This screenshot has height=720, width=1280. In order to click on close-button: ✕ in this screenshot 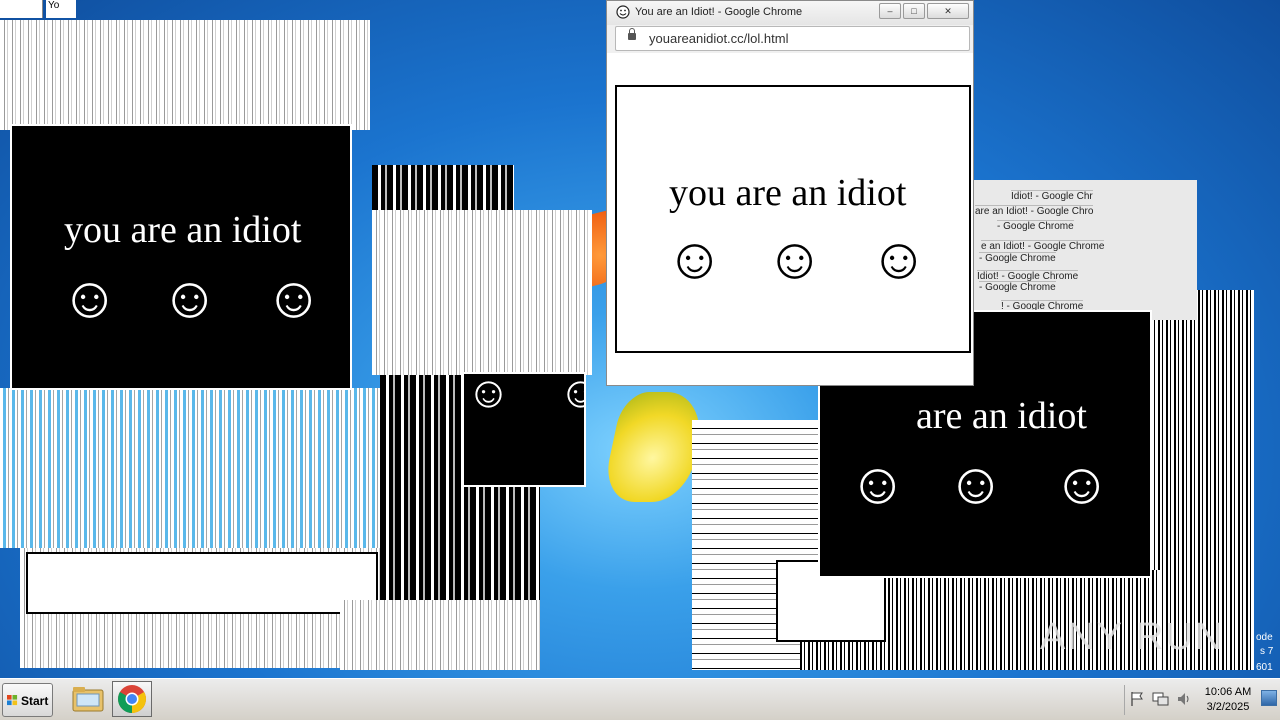, I will do `click(948, 11)`.